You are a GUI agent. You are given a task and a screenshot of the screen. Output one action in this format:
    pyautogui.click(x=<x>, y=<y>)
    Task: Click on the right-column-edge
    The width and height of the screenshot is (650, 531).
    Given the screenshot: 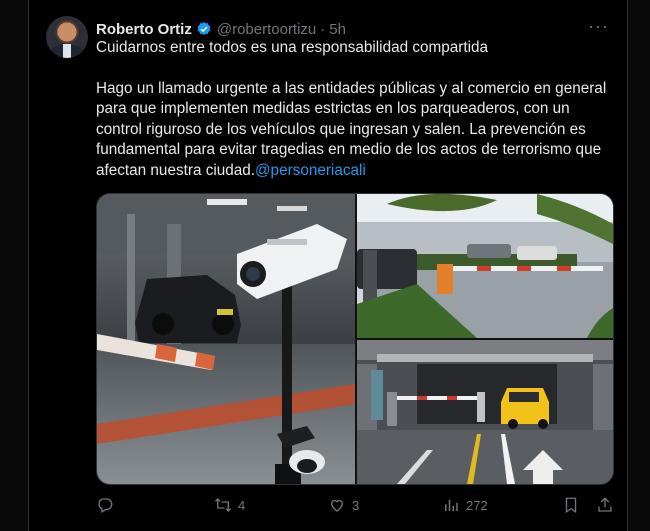 What is the action you would take?
    pyautogui.click(x=638, y=265)
    